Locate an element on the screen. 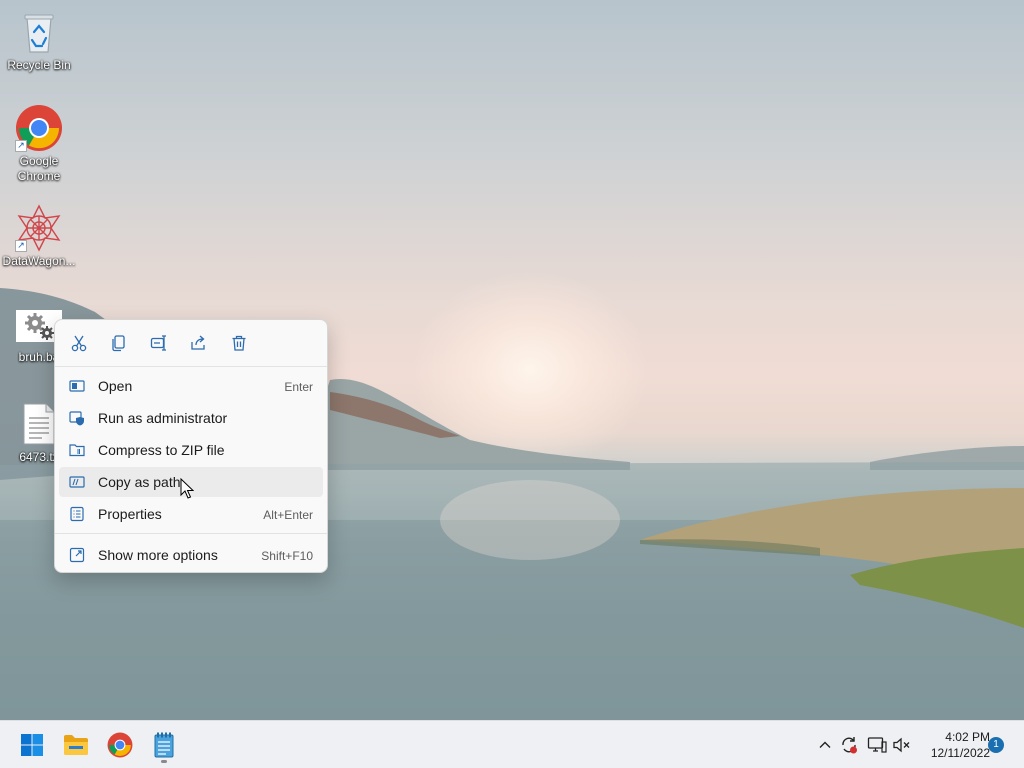 This screenshot has width=1024, height=768. share-button is located at coordinates (199, 343).